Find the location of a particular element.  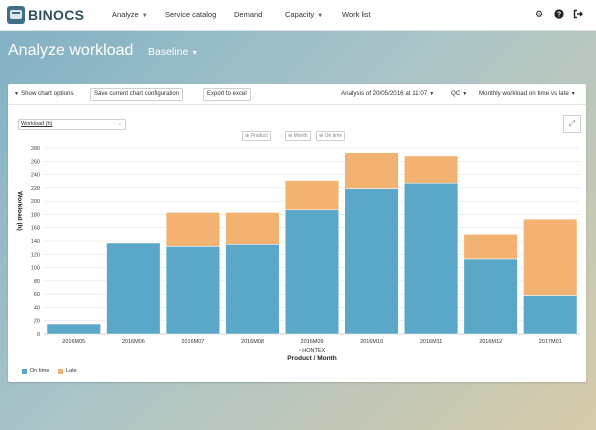

nav-analyze: Analyze ▼ is located at coordinates (130, 14).